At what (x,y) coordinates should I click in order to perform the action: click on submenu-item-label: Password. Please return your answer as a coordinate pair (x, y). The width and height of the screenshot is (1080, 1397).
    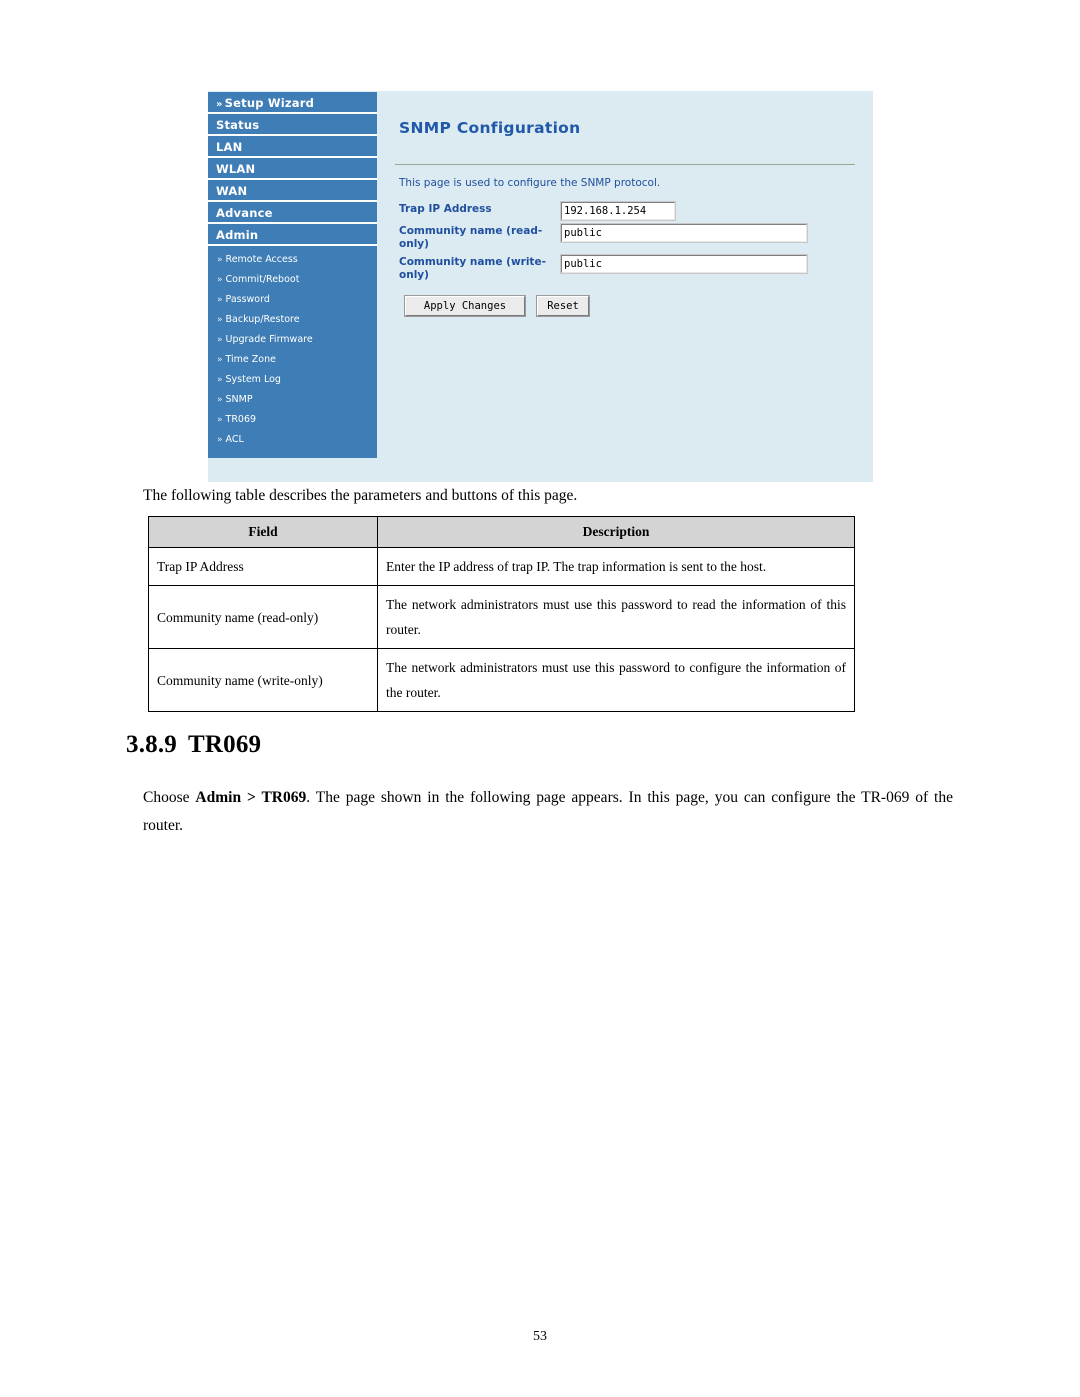
    Looking at the image, I should click on (247, 299).